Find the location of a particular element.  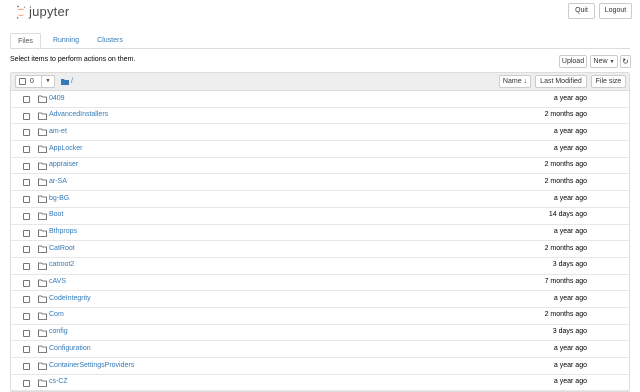

list-item: am-et a year ago is located at coordinates (320, 133).